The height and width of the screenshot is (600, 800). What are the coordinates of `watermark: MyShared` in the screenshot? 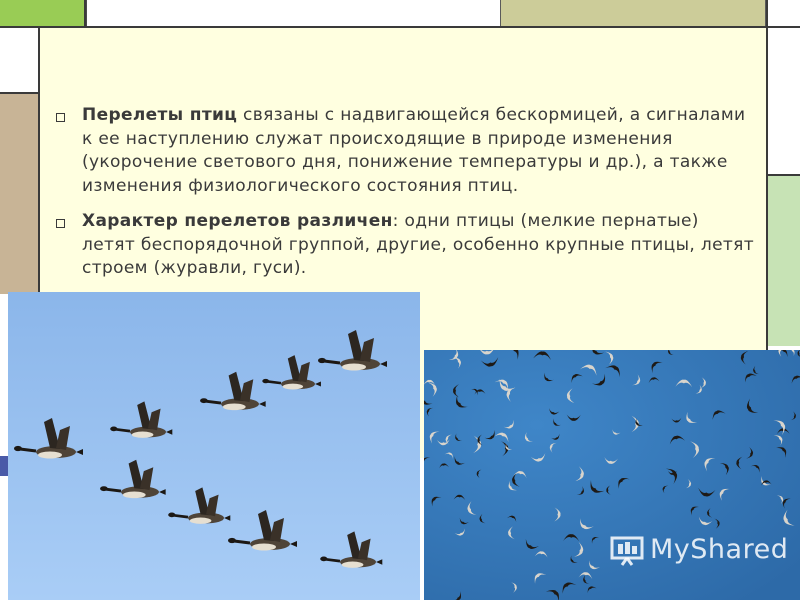 It's located at (701, 554).